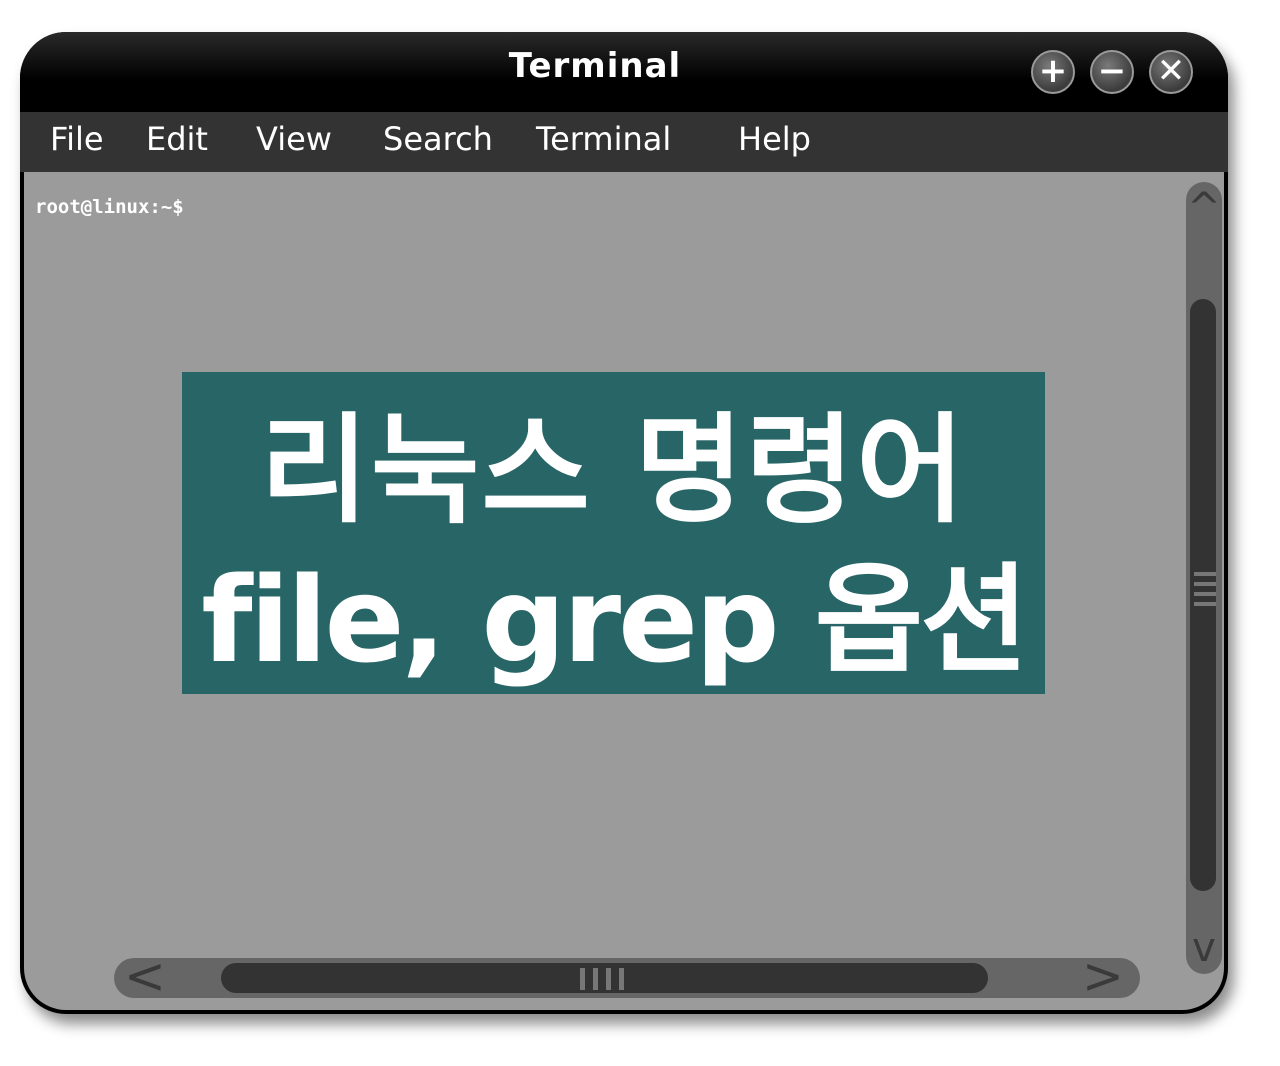 This screenshot has width=1280, height=1066. Describe the element at coordinates (1053, 72) in the screenshot. I see `new-tab-button: +` at that location.